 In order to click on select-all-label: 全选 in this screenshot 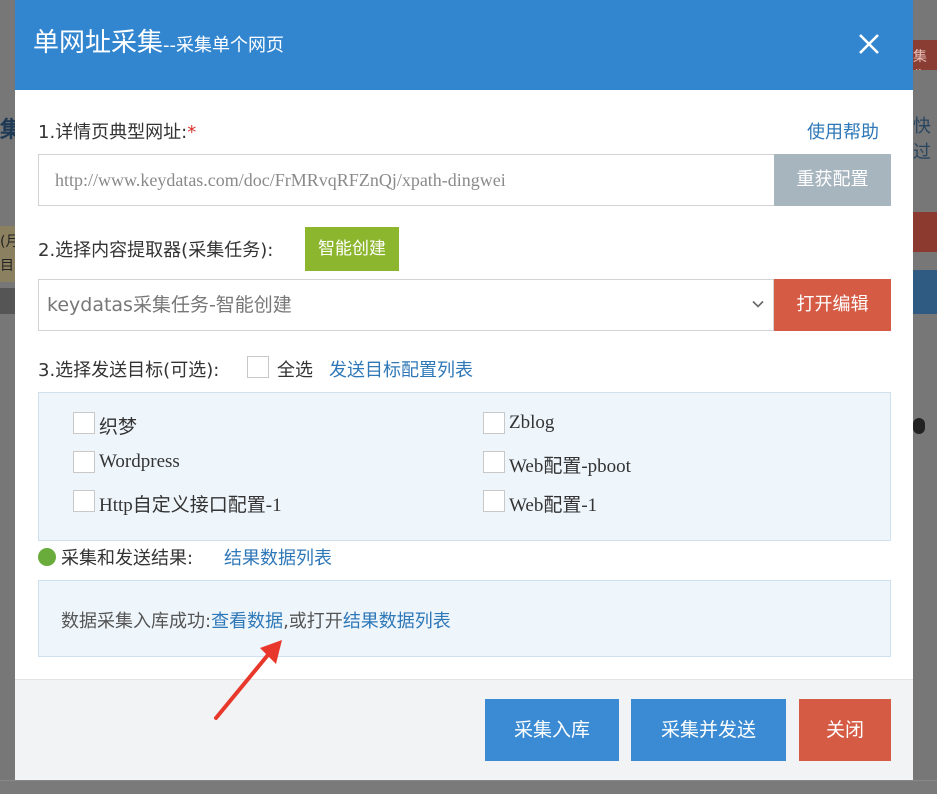, I will do `click(295, 369)`.